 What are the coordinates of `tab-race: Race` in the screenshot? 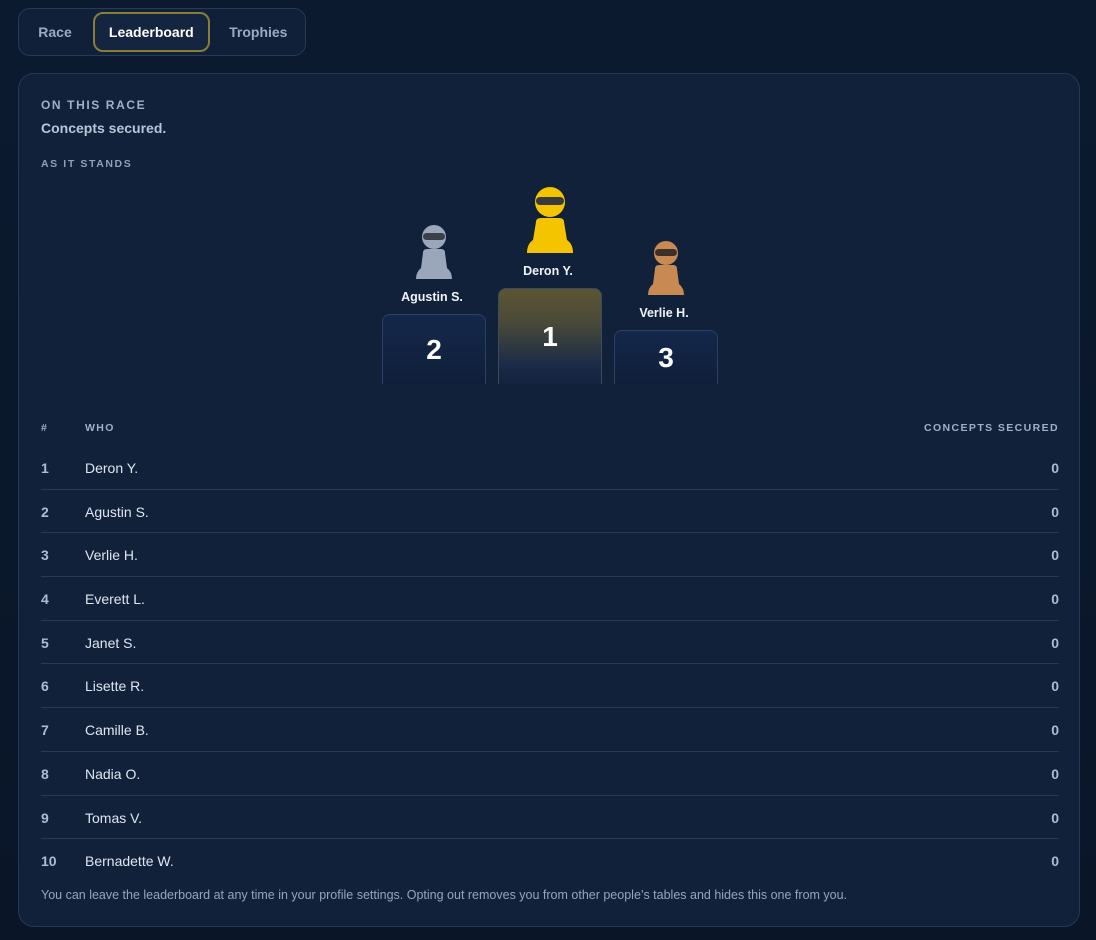 It's located at (55, 32).